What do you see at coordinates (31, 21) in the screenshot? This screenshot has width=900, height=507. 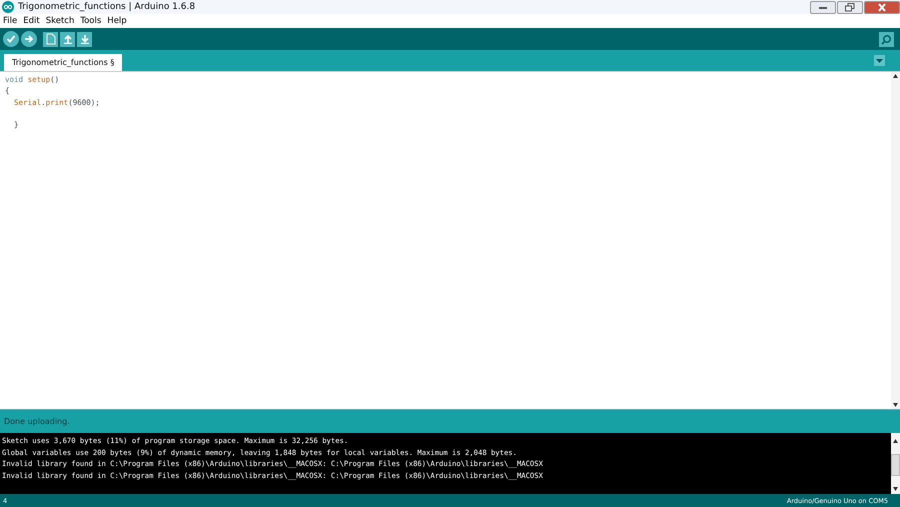 I see `menu-item: Edit` at bounding box center [31, 21].